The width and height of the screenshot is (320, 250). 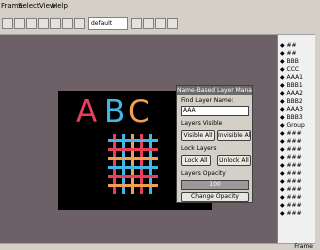 I want to click on layer-row: ◆ BBB3, so click(x=298, y=118).